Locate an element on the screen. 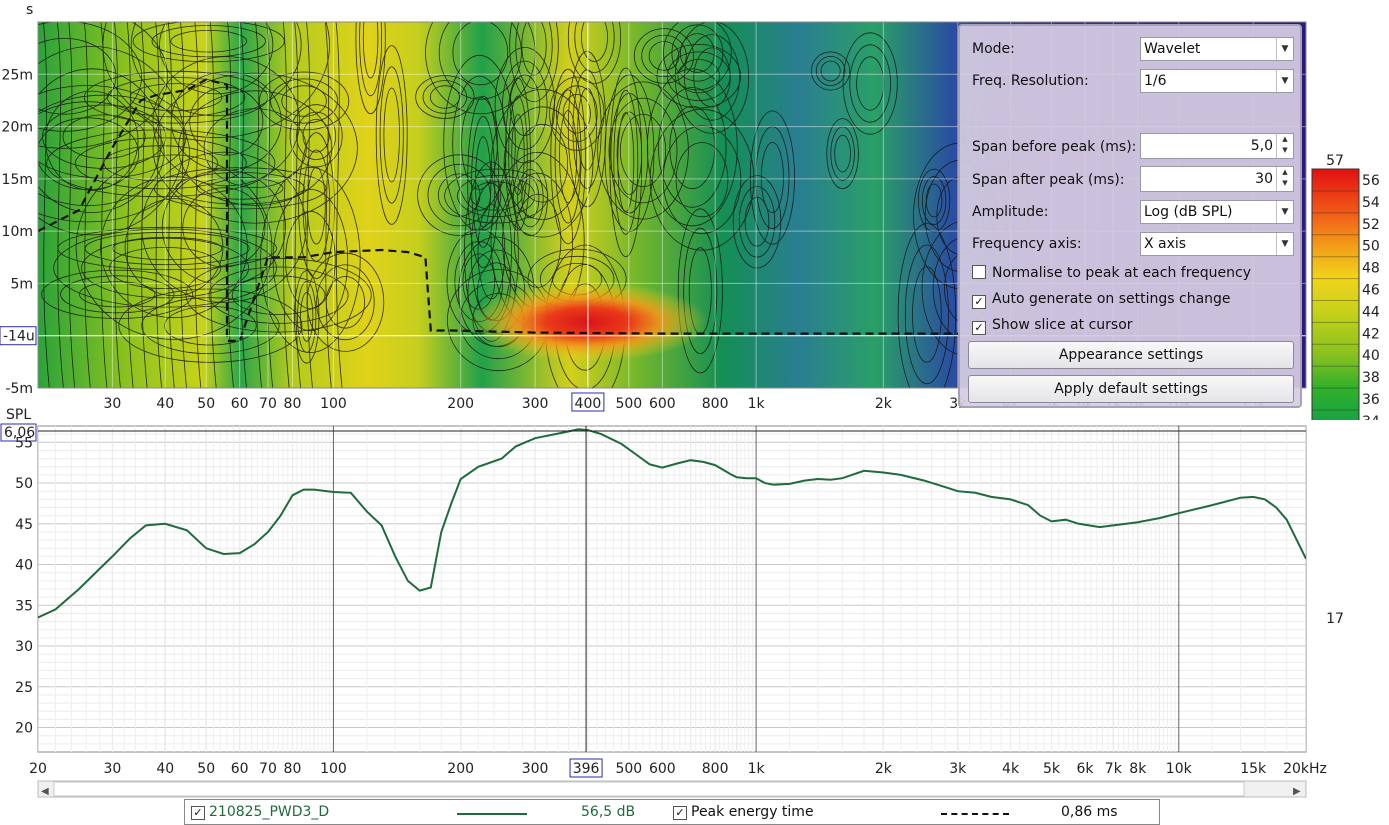 The image size is (1389, 825). legend-series-value: 56,5 dB is located at coordinates (608, 812).